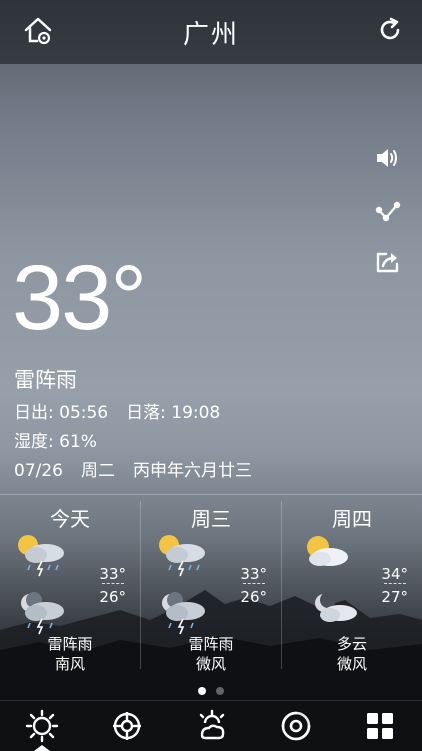  What do you see at coordinates (220, 691) in the screenshot?
I see `page-dot` at bounding box center [220, 691].